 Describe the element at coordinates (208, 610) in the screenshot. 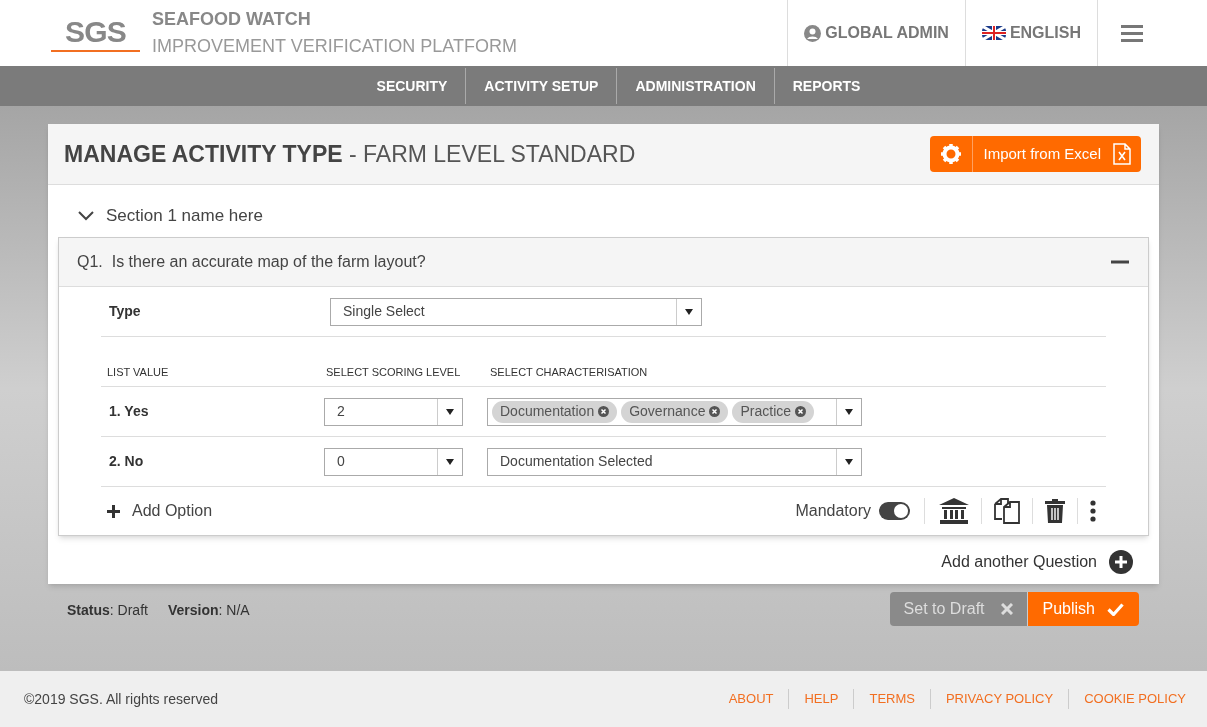

I see `version-text: Version: N/A` at that location.